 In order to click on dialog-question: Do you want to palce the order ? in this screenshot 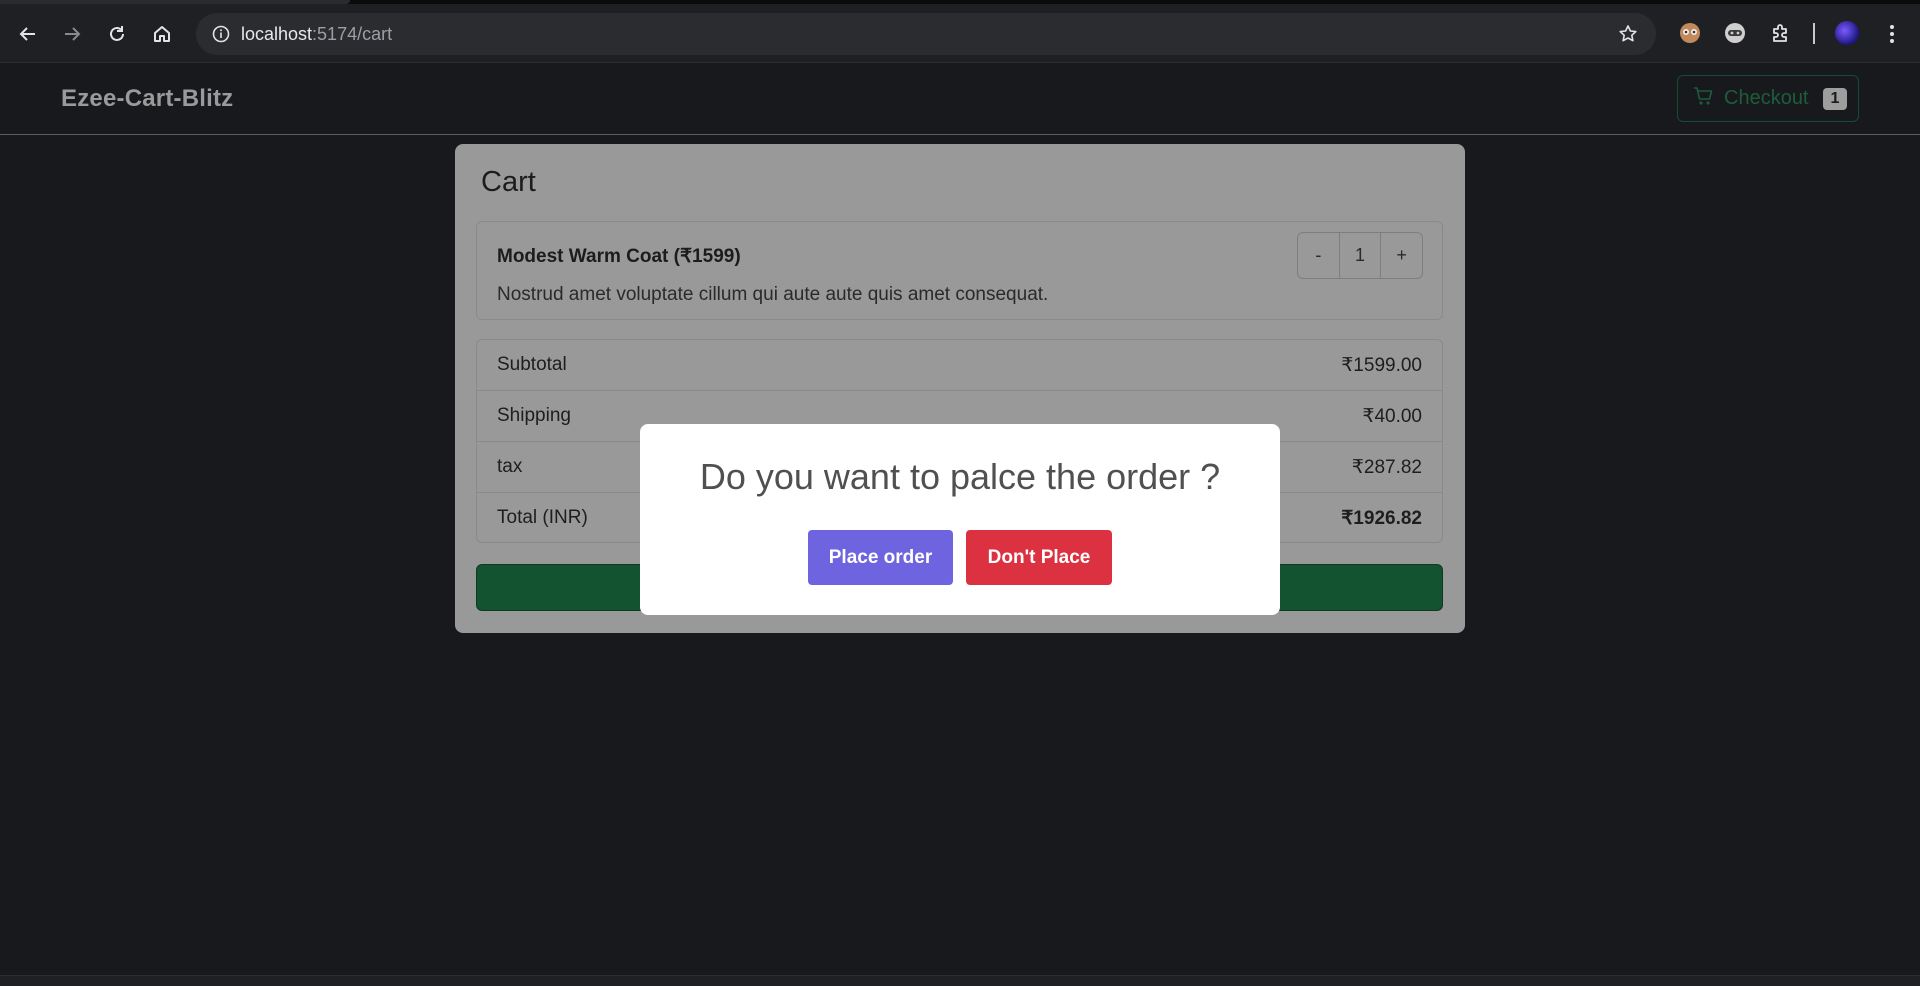, I will do `click(960, 476)`.